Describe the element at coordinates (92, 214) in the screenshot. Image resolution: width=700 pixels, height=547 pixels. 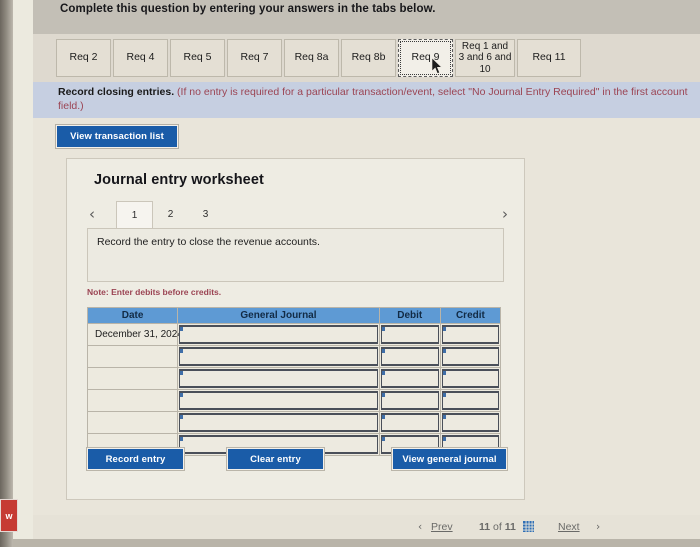
I see `worksheet-prev-icon: ‹` at that location.